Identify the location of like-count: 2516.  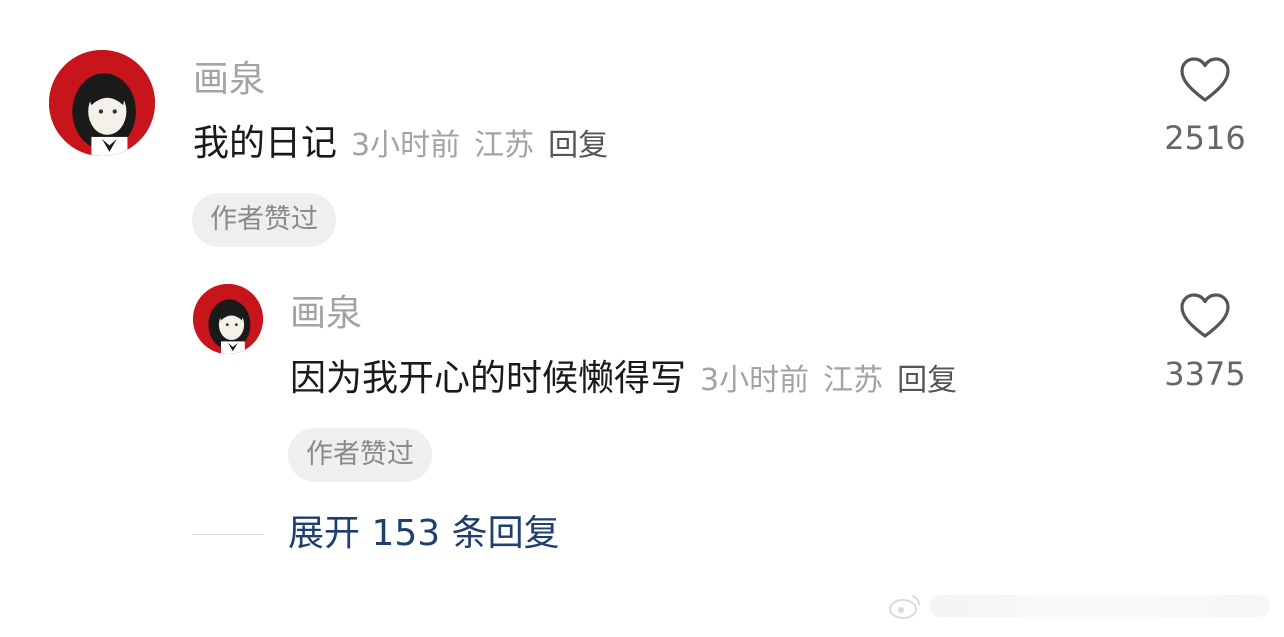
(1205, 138).